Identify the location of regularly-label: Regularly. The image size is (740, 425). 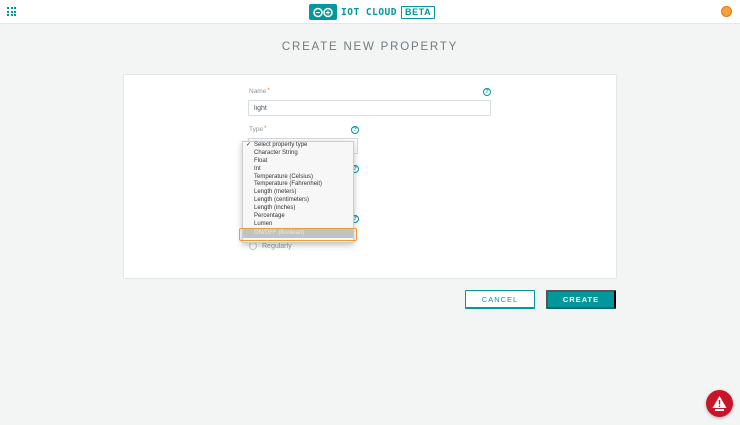
(277, 246).